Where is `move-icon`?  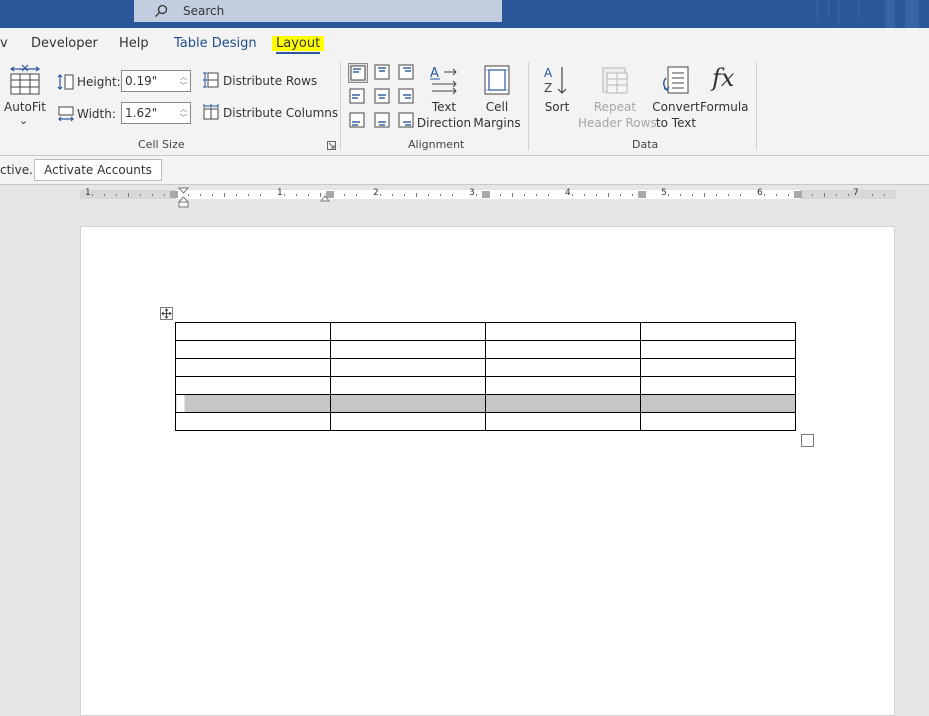
move-icon is located at coordinates (166, 313).